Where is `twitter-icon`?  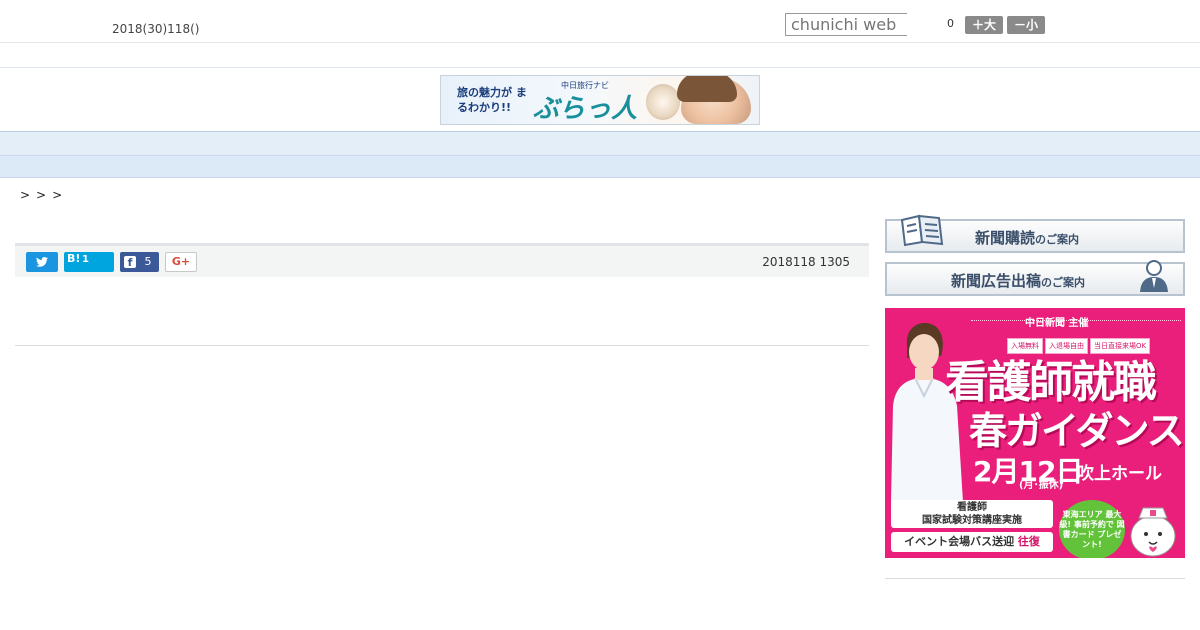
twitter-icon is located at coordinates (42, 262).